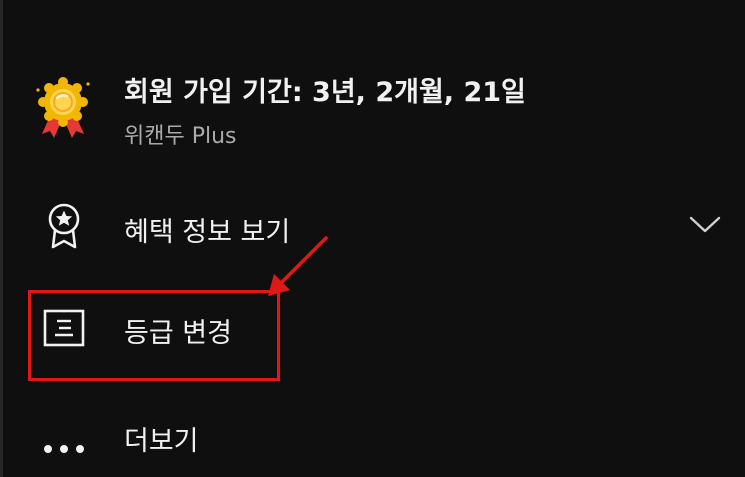 This screenshot has width=745, height=477. I want to click on tier-list-icon, so click(64, 328).